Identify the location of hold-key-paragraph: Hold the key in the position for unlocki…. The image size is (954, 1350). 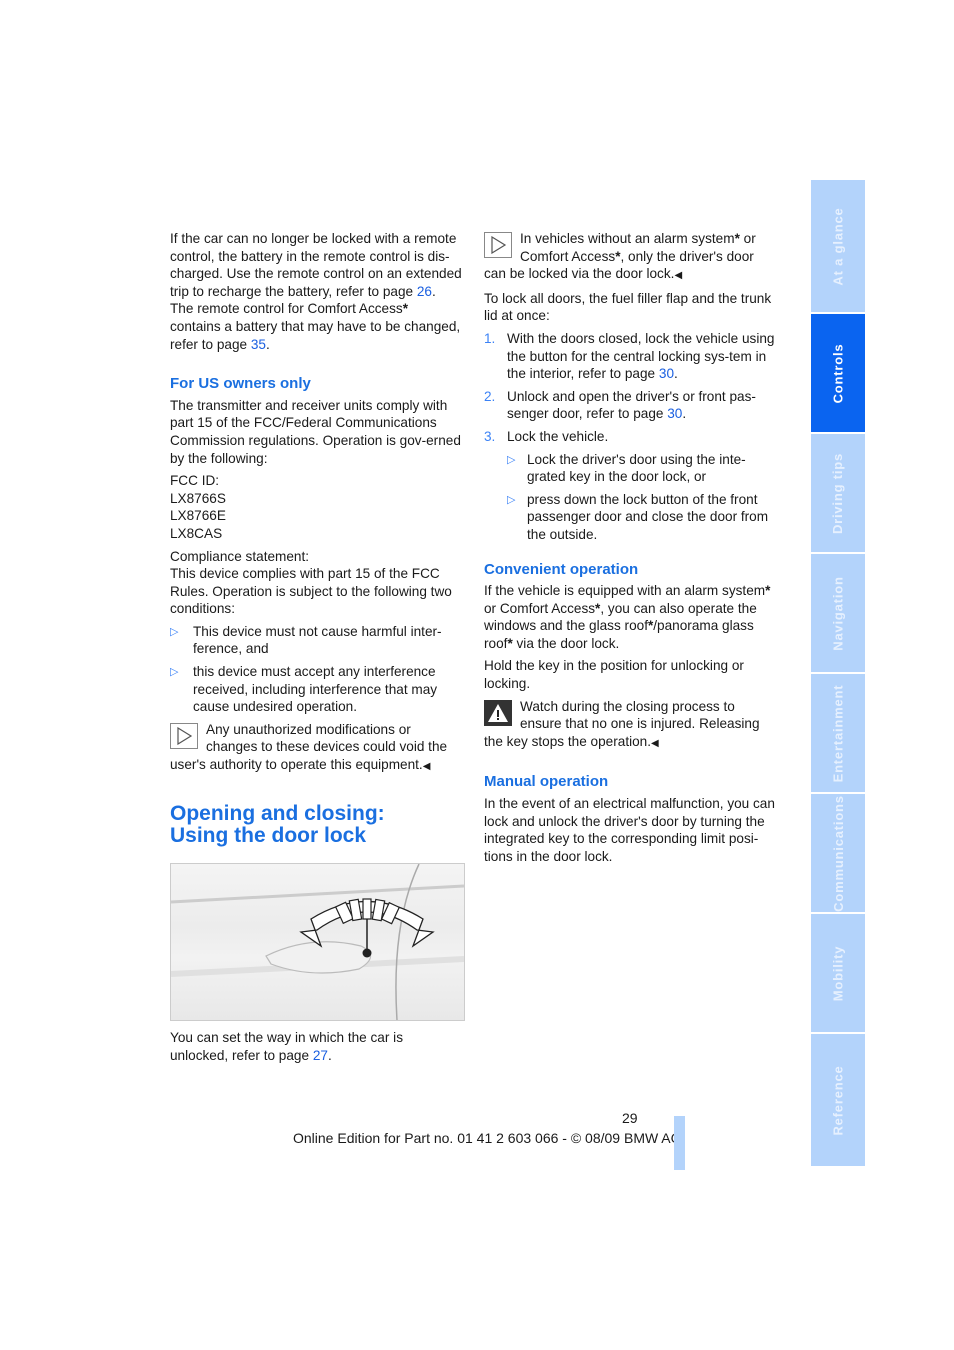
(614, 675).